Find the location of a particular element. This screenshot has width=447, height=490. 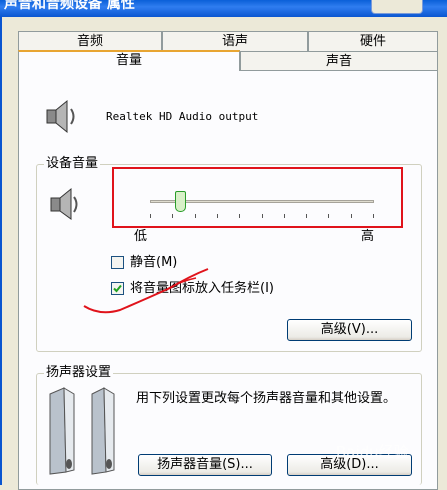

device-name: Realtek HD Audio output is located at coordinates (182, 116).